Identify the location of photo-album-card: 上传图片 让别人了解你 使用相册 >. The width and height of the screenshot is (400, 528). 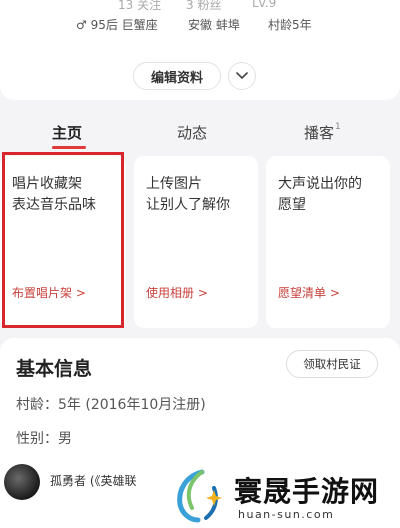
(196, 242).